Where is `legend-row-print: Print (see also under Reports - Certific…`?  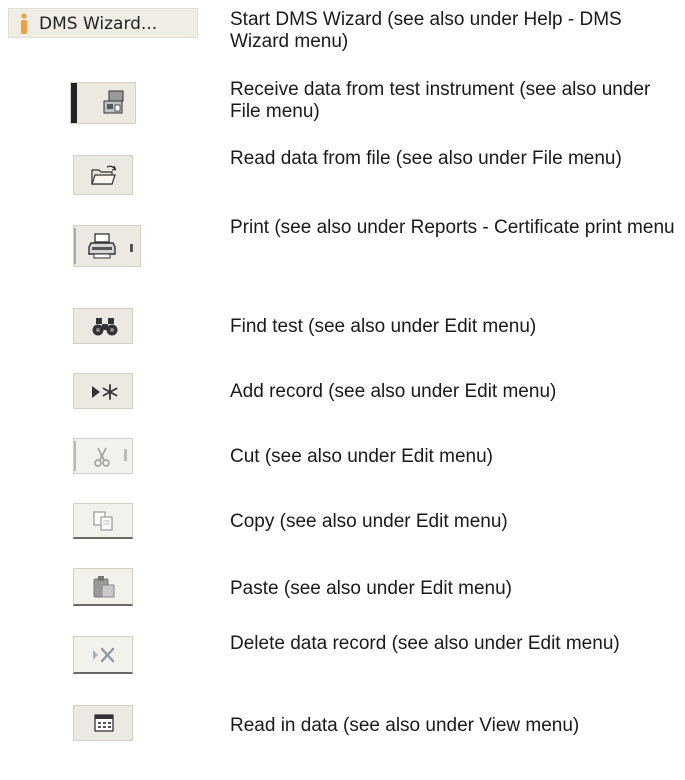
legend-row-print: Print (see also under Reports - Certific… is located at coordinates (342, 242).